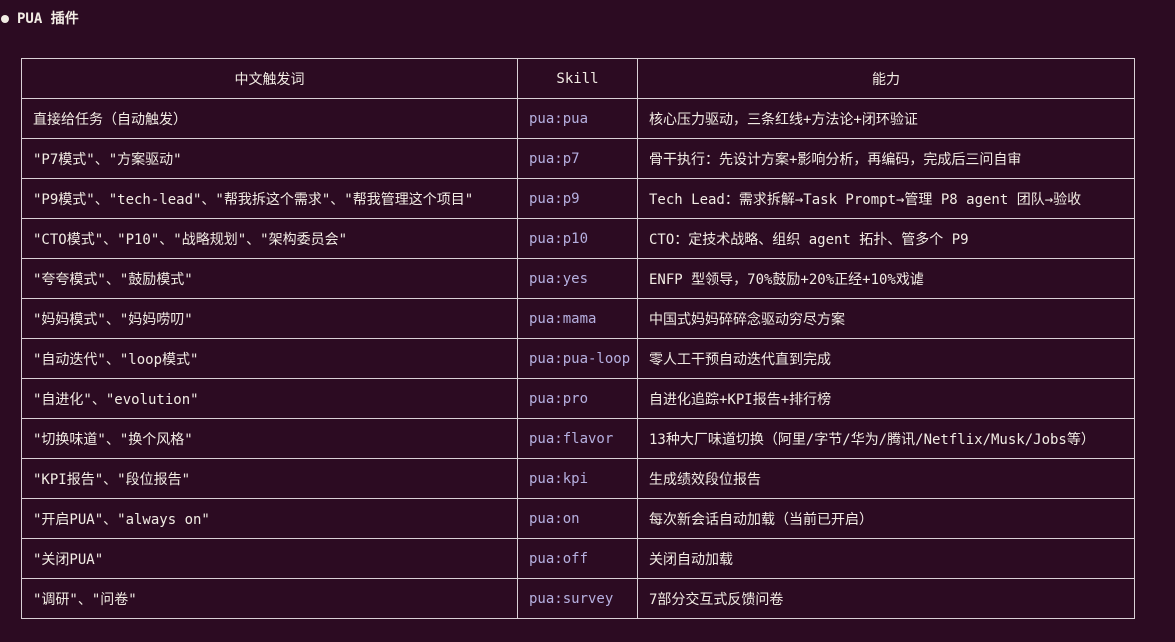 This screenshot has height=642, width=1175. Describe the element at coordinates (269, 558) in the screenshot. I see `trigger-cell: "关闭PUA"` at that location.